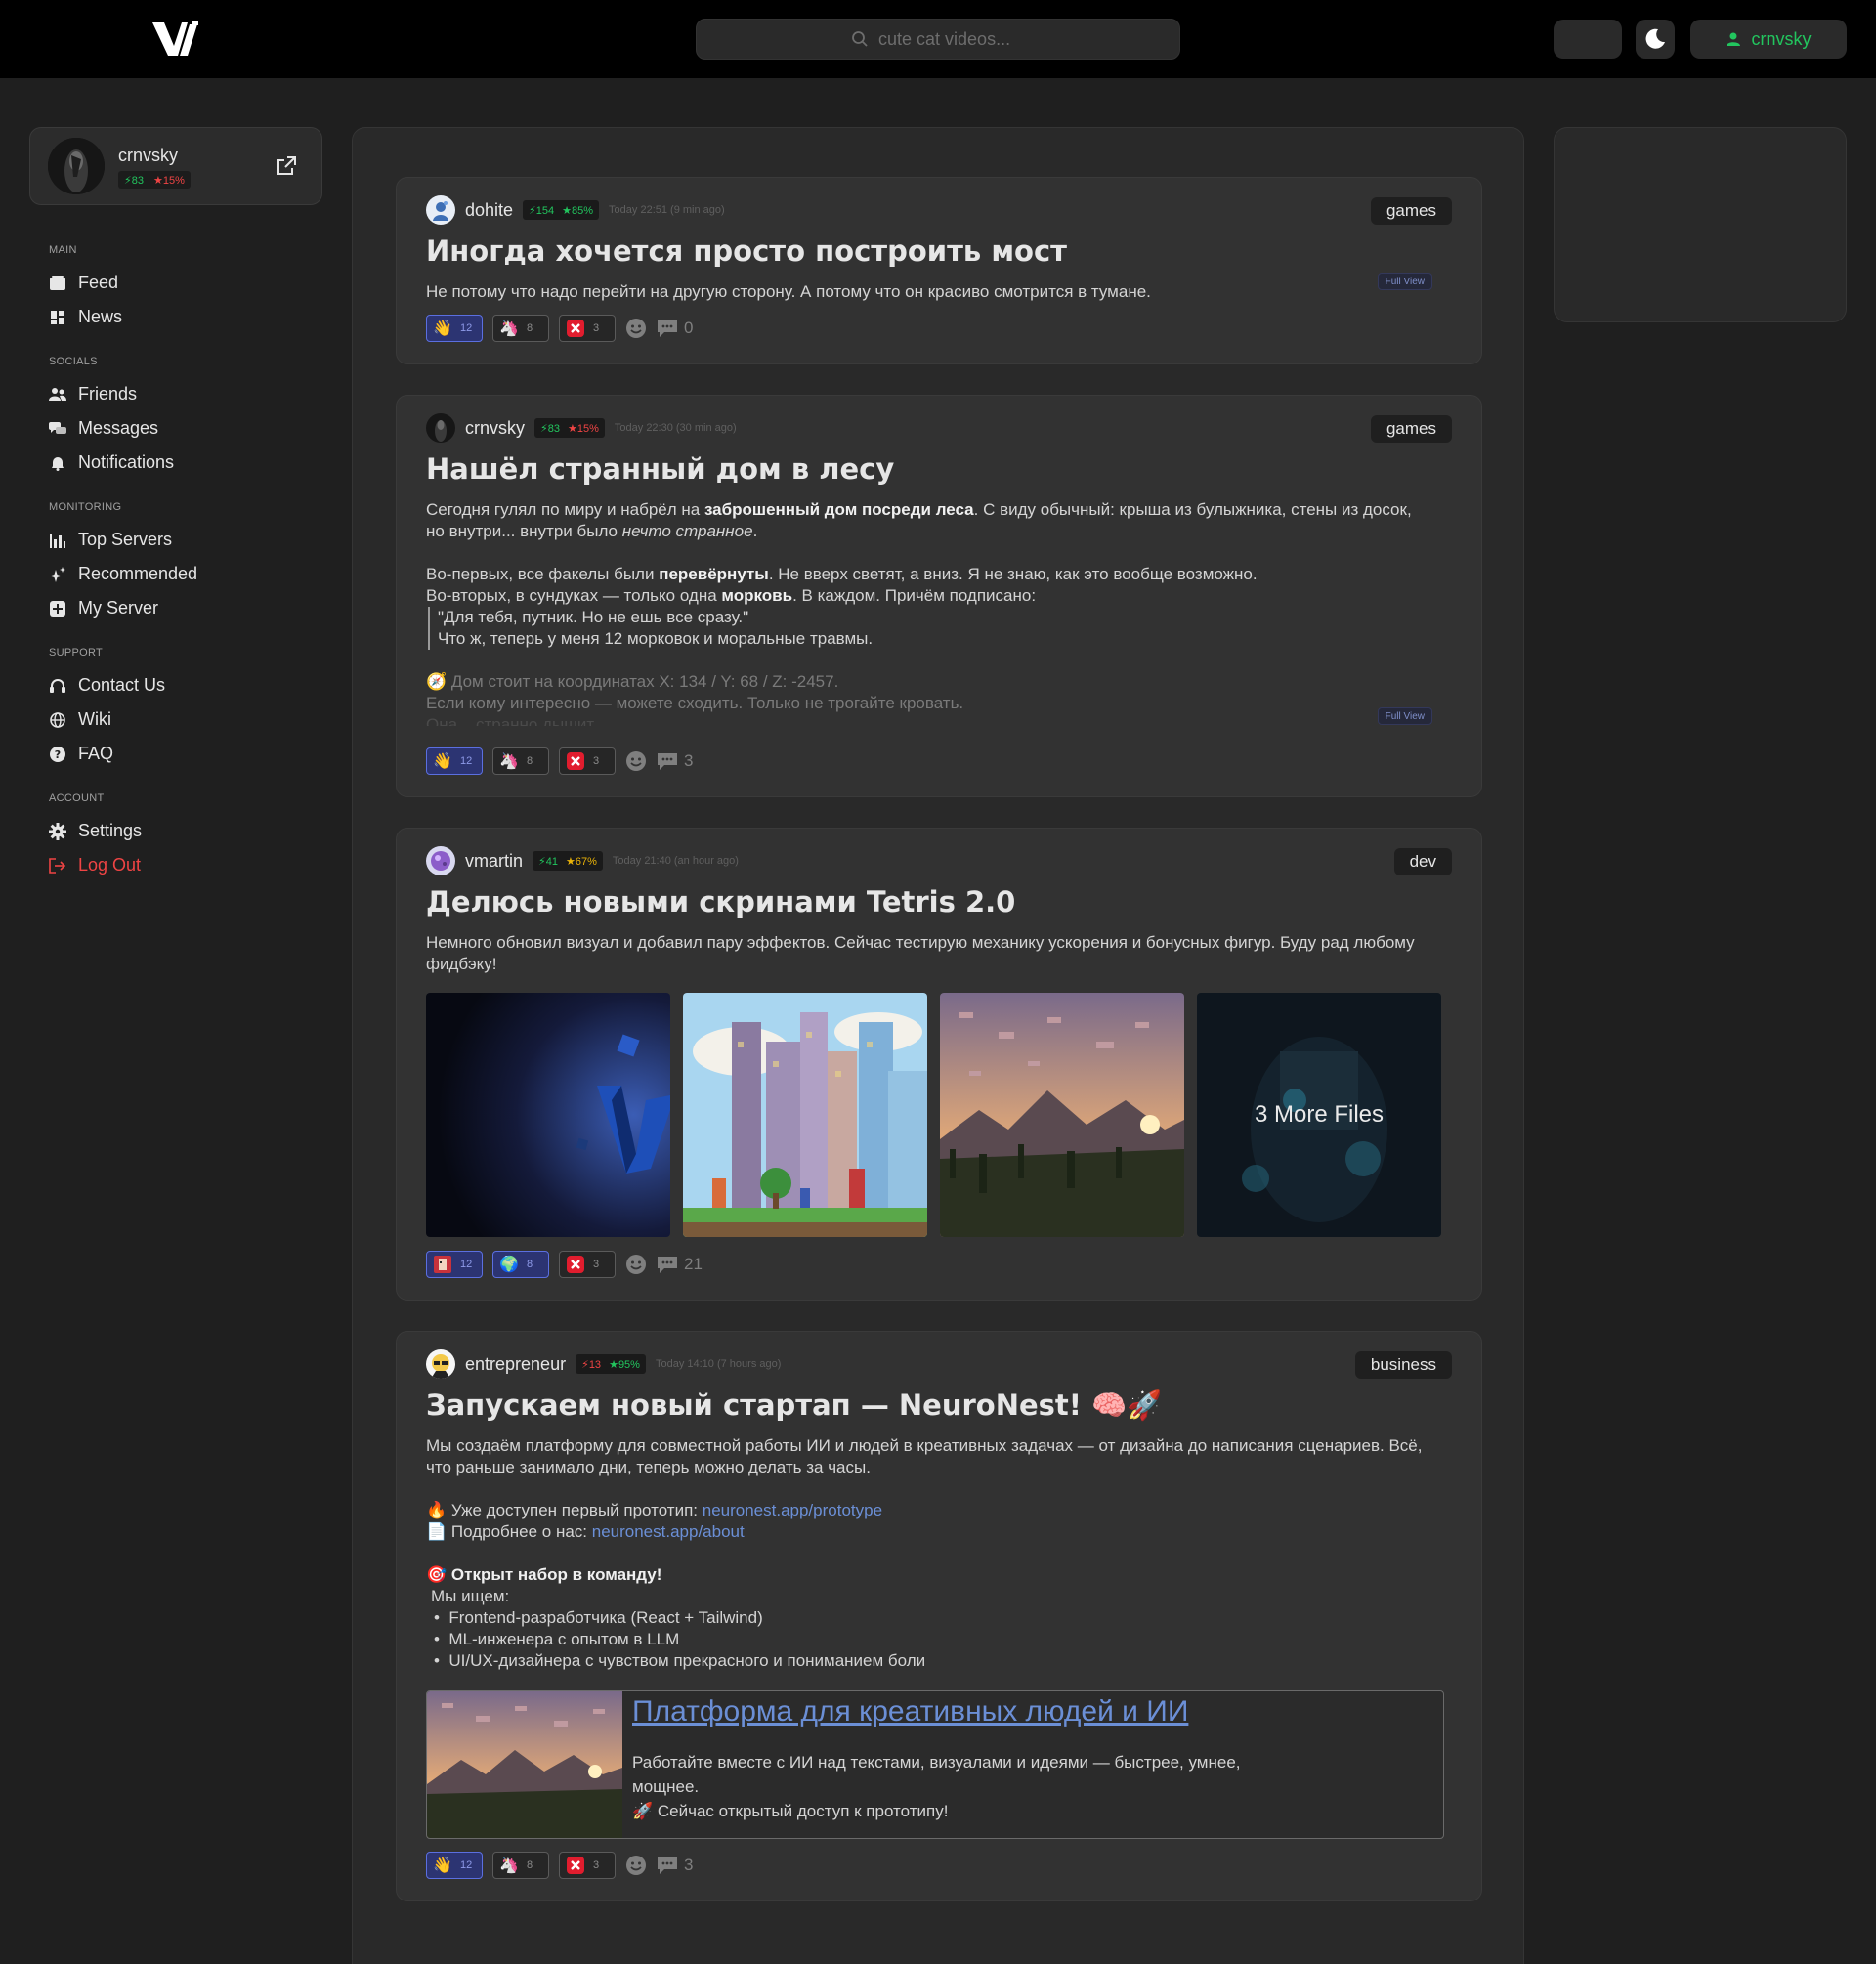  I want to click on comments-button: 0, so click(675, 328).